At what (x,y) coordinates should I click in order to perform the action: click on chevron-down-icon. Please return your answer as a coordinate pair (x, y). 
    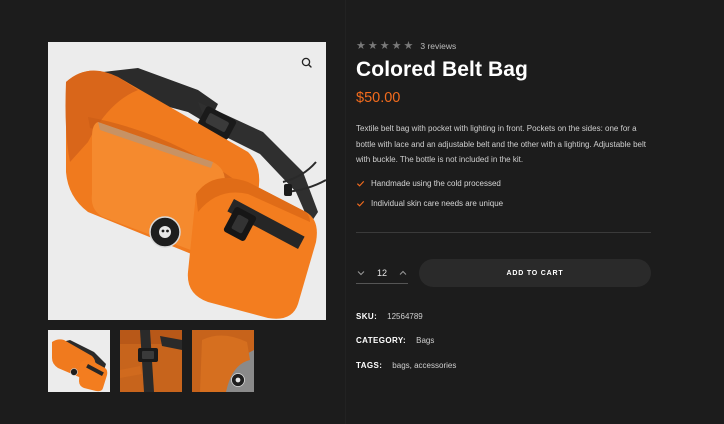
    Looking at the image, I should click on (361, 272).